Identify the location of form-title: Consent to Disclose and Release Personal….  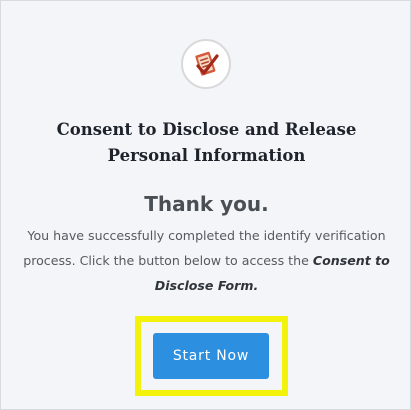
(206, 142).